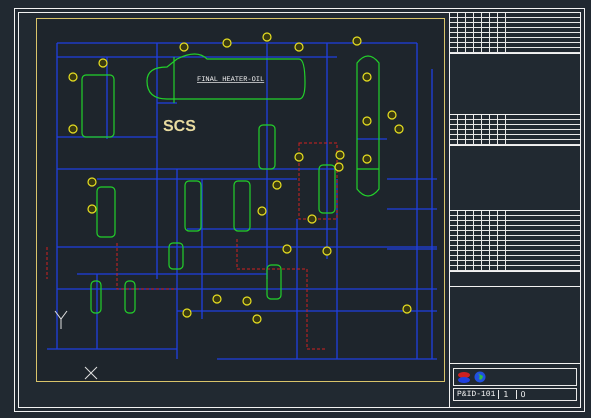 This screenshot has width=591, height=418. Describe the element at coordinates (91, 373) in the screenshot. I see `cross-mark-icon` at that location.